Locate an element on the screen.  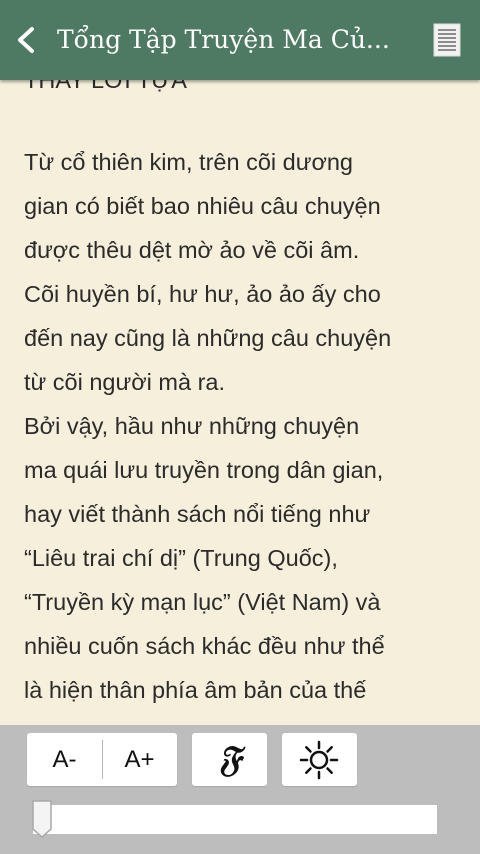
slider-thumb is located at coordinates (42, 819).